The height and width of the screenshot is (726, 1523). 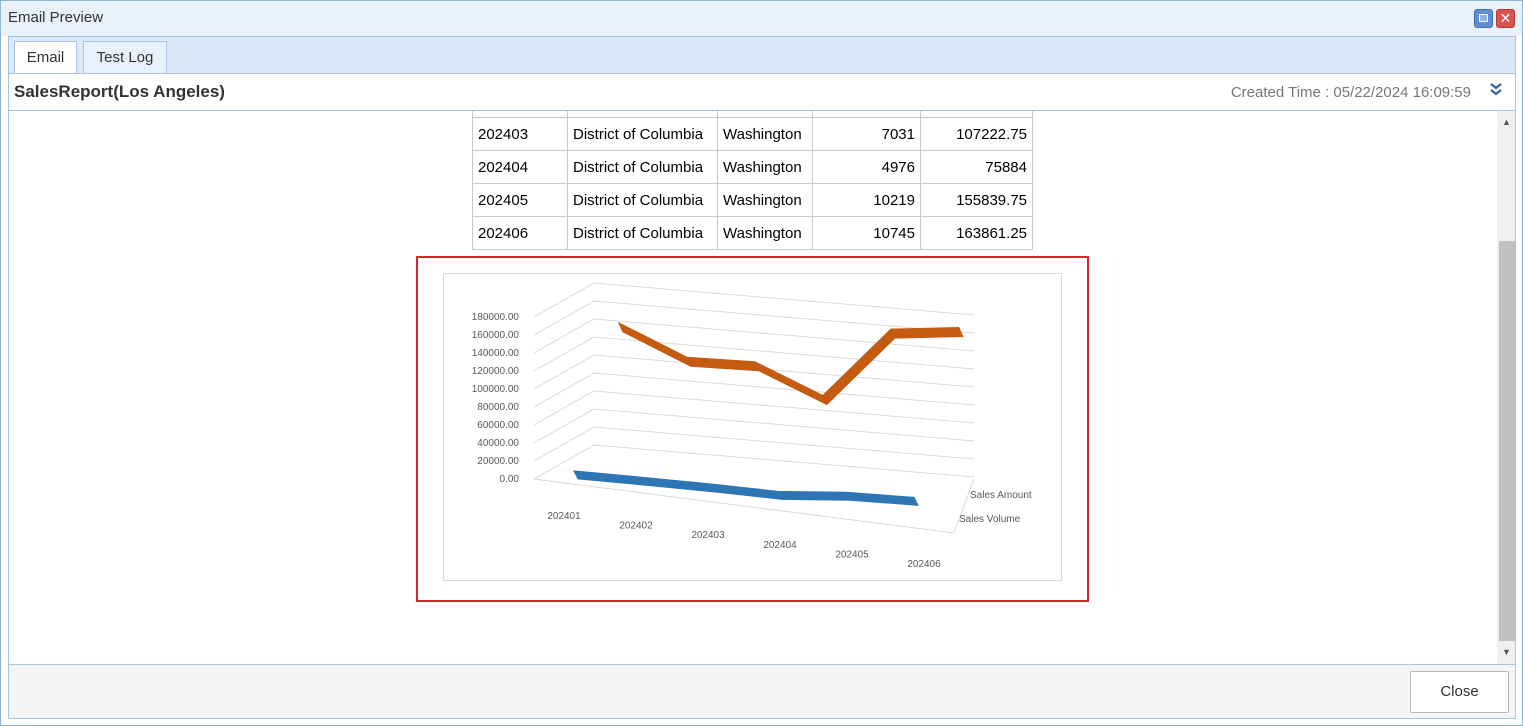 I want to click on window-title: Email Preview, so click(x=56, y=17).